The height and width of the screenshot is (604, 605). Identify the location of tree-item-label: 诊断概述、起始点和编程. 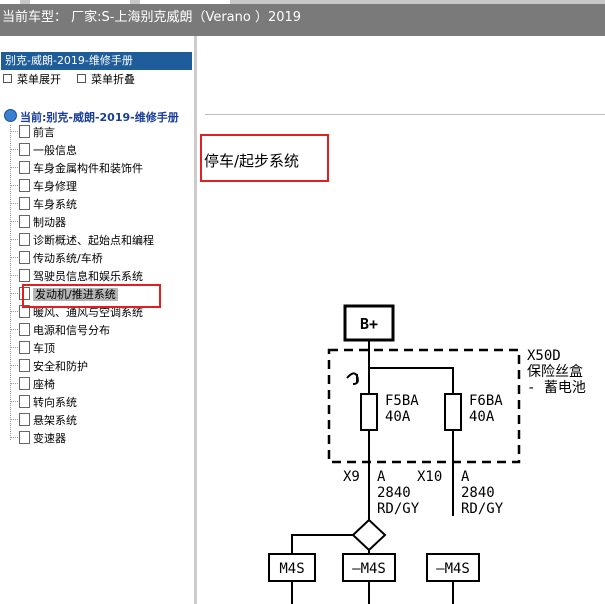
(93, 240).